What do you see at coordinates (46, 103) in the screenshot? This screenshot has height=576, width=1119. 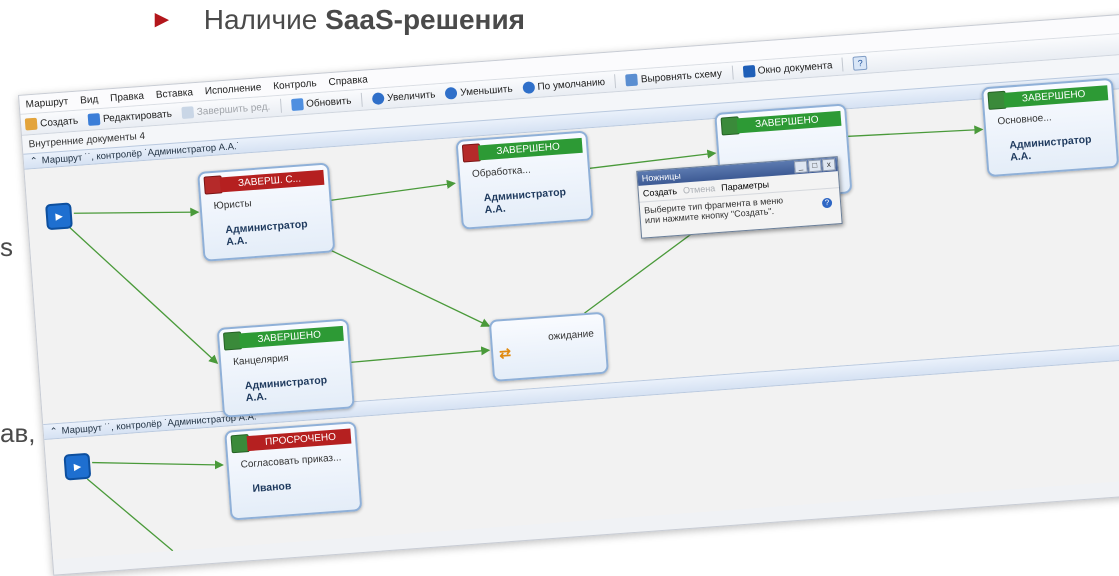 I see `menu-route: Маршрут` at bounding box center [46, 103].